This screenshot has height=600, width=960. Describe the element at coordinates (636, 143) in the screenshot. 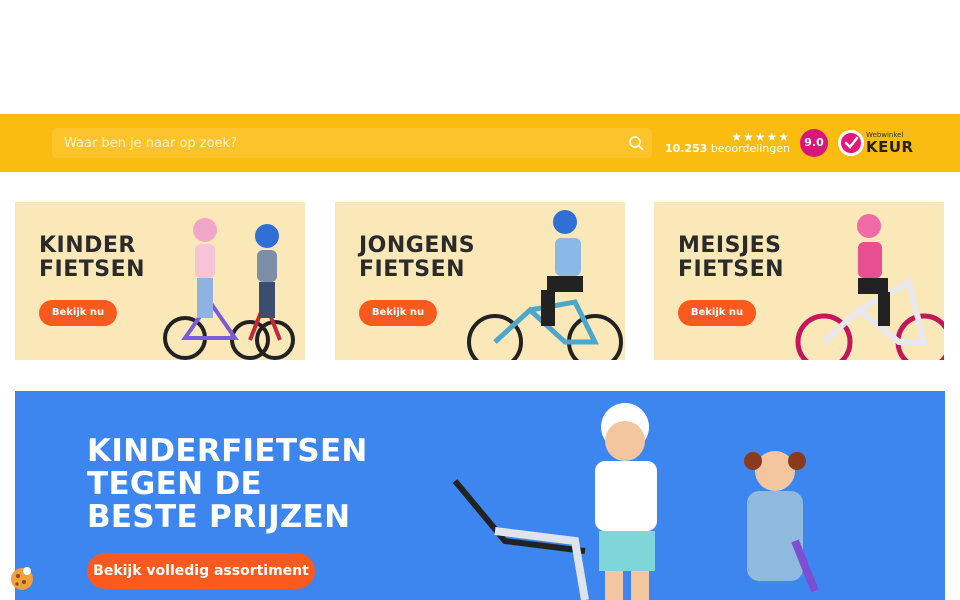

I see `search-icon` at that location.